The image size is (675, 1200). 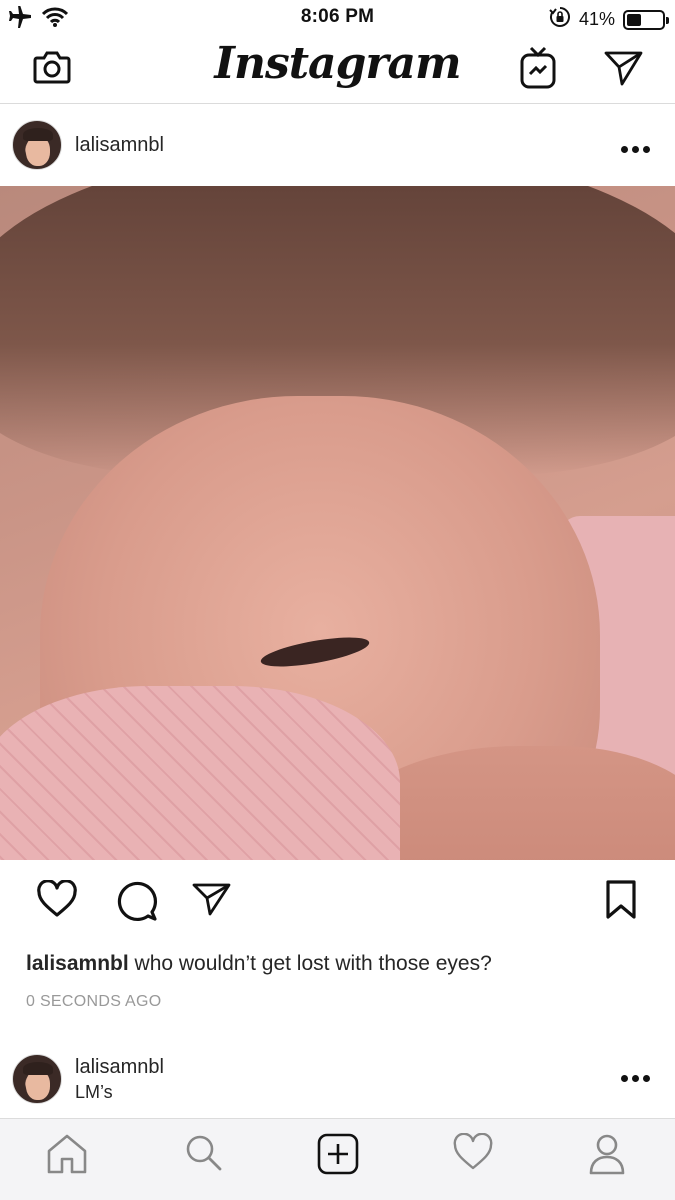 I want to click on caption-text: who wouldn’t get lost with those eyes?, so click(x=310, y=963).